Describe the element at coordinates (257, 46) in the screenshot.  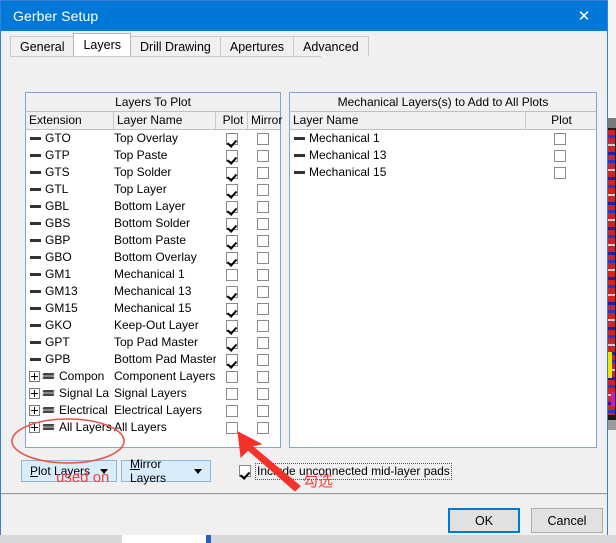
I see `tab-apertures: Apertures` at that location.